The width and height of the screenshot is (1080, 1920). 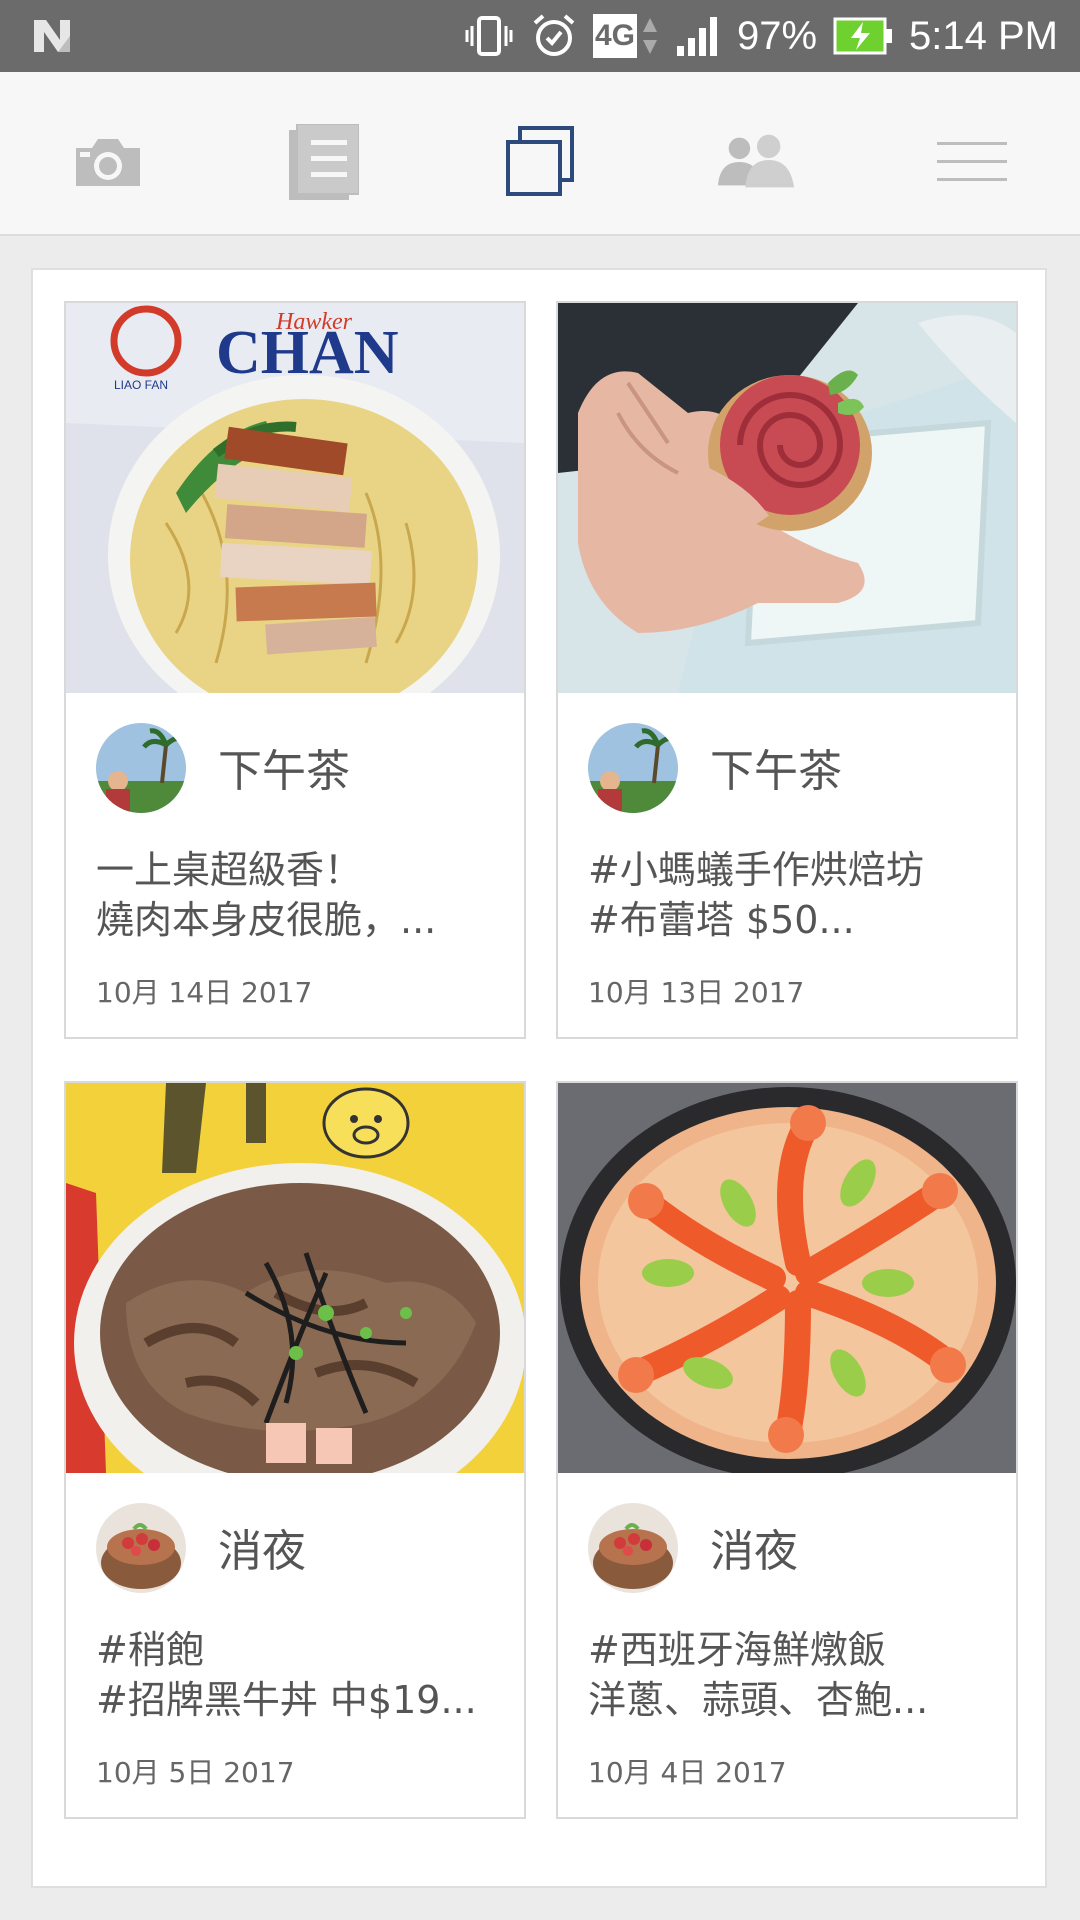 I want to click on nav-posts, so click(x=324, y=162).